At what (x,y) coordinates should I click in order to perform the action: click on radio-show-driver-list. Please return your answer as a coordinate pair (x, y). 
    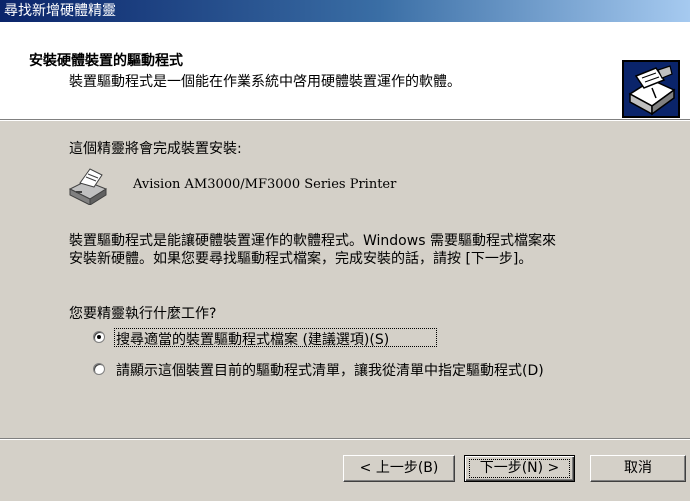
    Looking at the image, I should click on (99, 369).